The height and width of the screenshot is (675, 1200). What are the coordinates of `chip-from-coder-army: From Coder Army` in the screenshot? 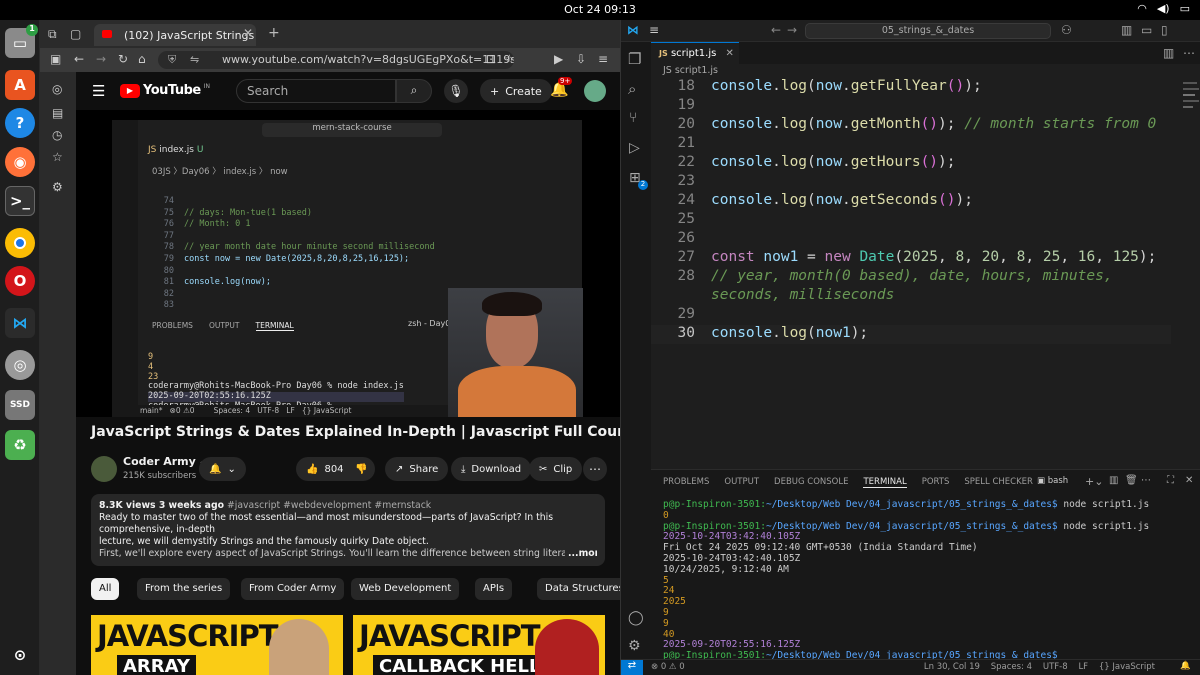 It's located at (293, 589).